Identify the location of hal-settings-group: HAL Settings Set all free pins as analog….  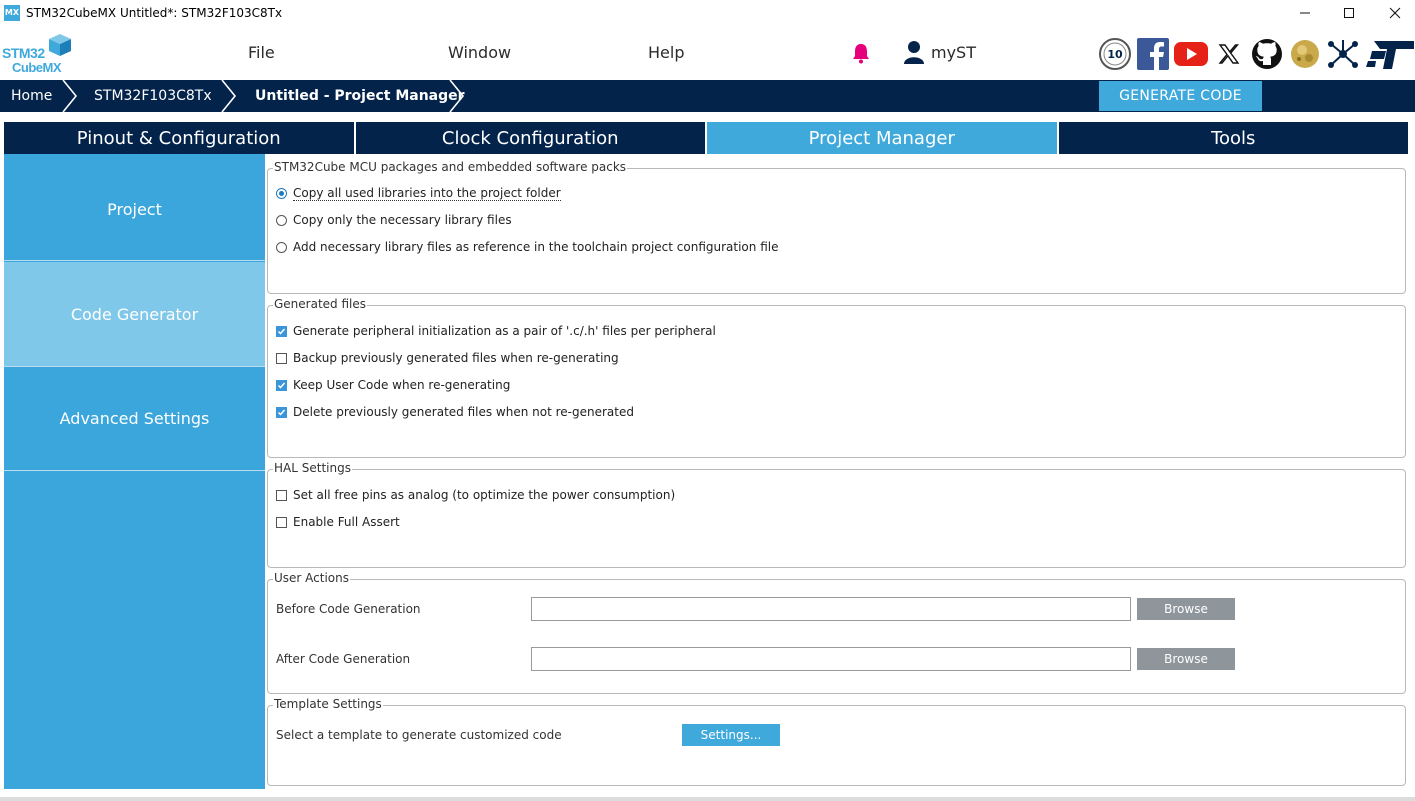
(836, 514).